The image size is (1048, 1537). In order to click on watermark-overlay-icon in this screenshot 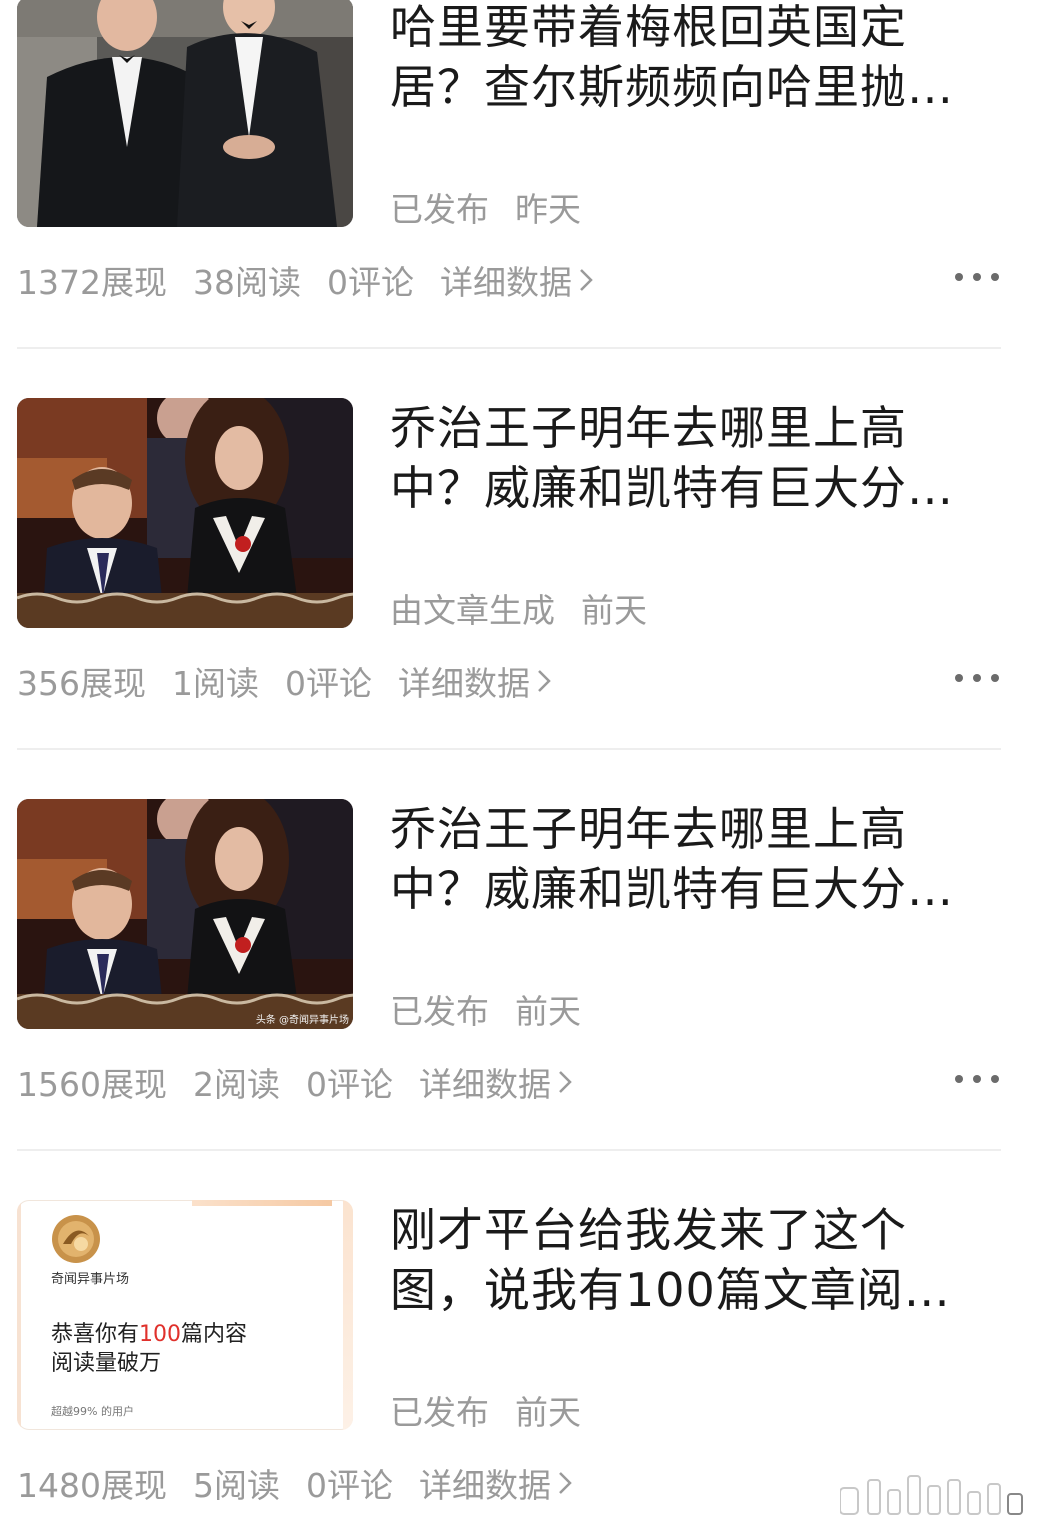, I will do `click(931, 1495)`.